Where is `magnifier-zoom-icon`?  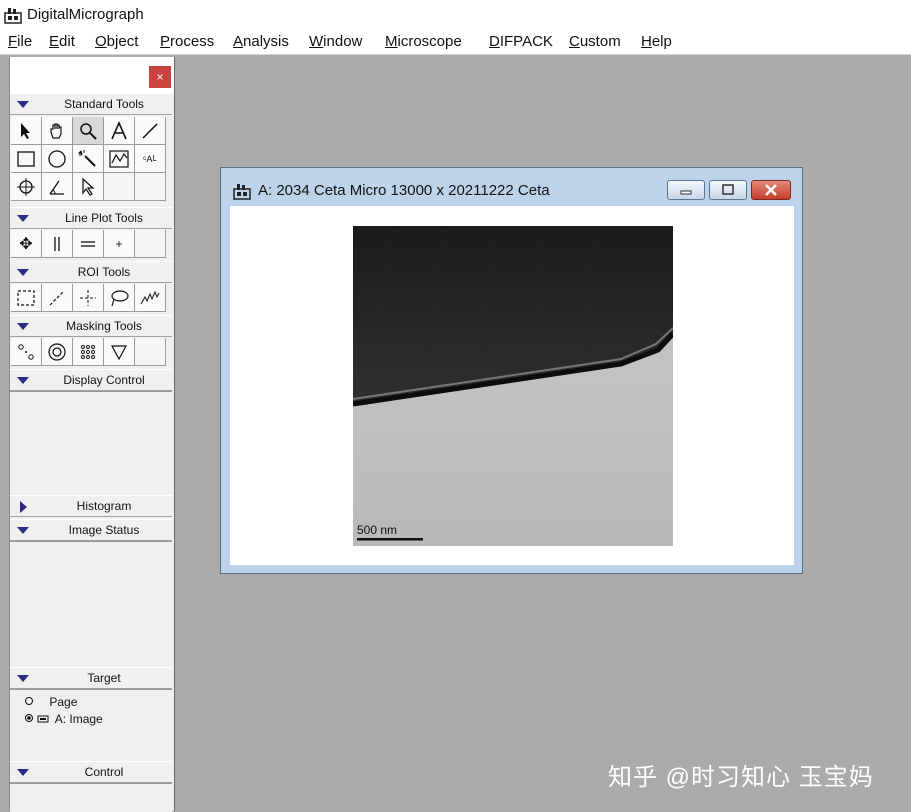
magnifier-zoom-icon is located at coordinates (88, 131).